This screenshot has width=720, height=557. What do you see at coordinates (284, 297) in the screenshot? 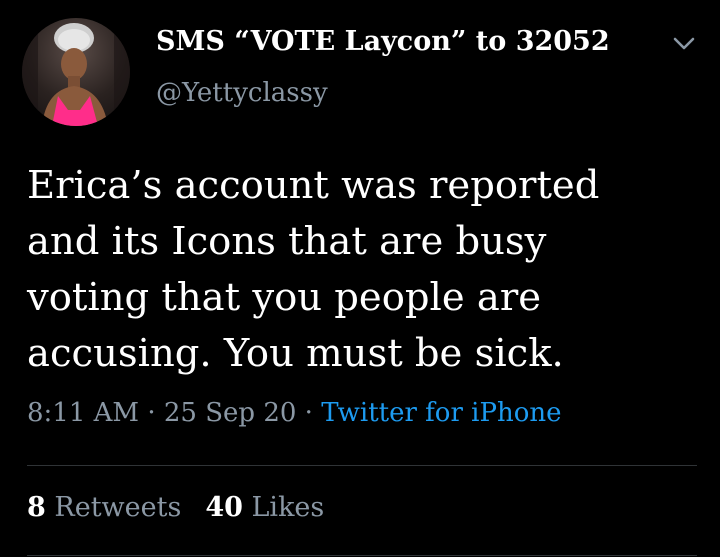
I see `tweet-text-line: voting that you people are` at bounding box center [284, 297].